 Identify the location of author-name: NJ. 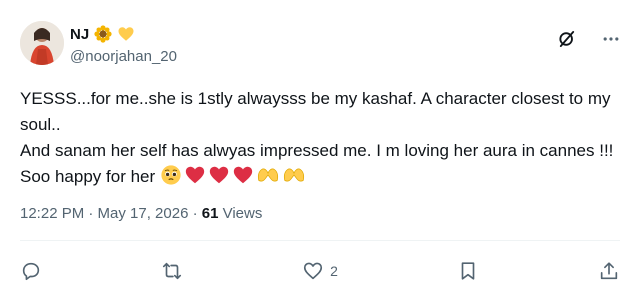
(79, 34).